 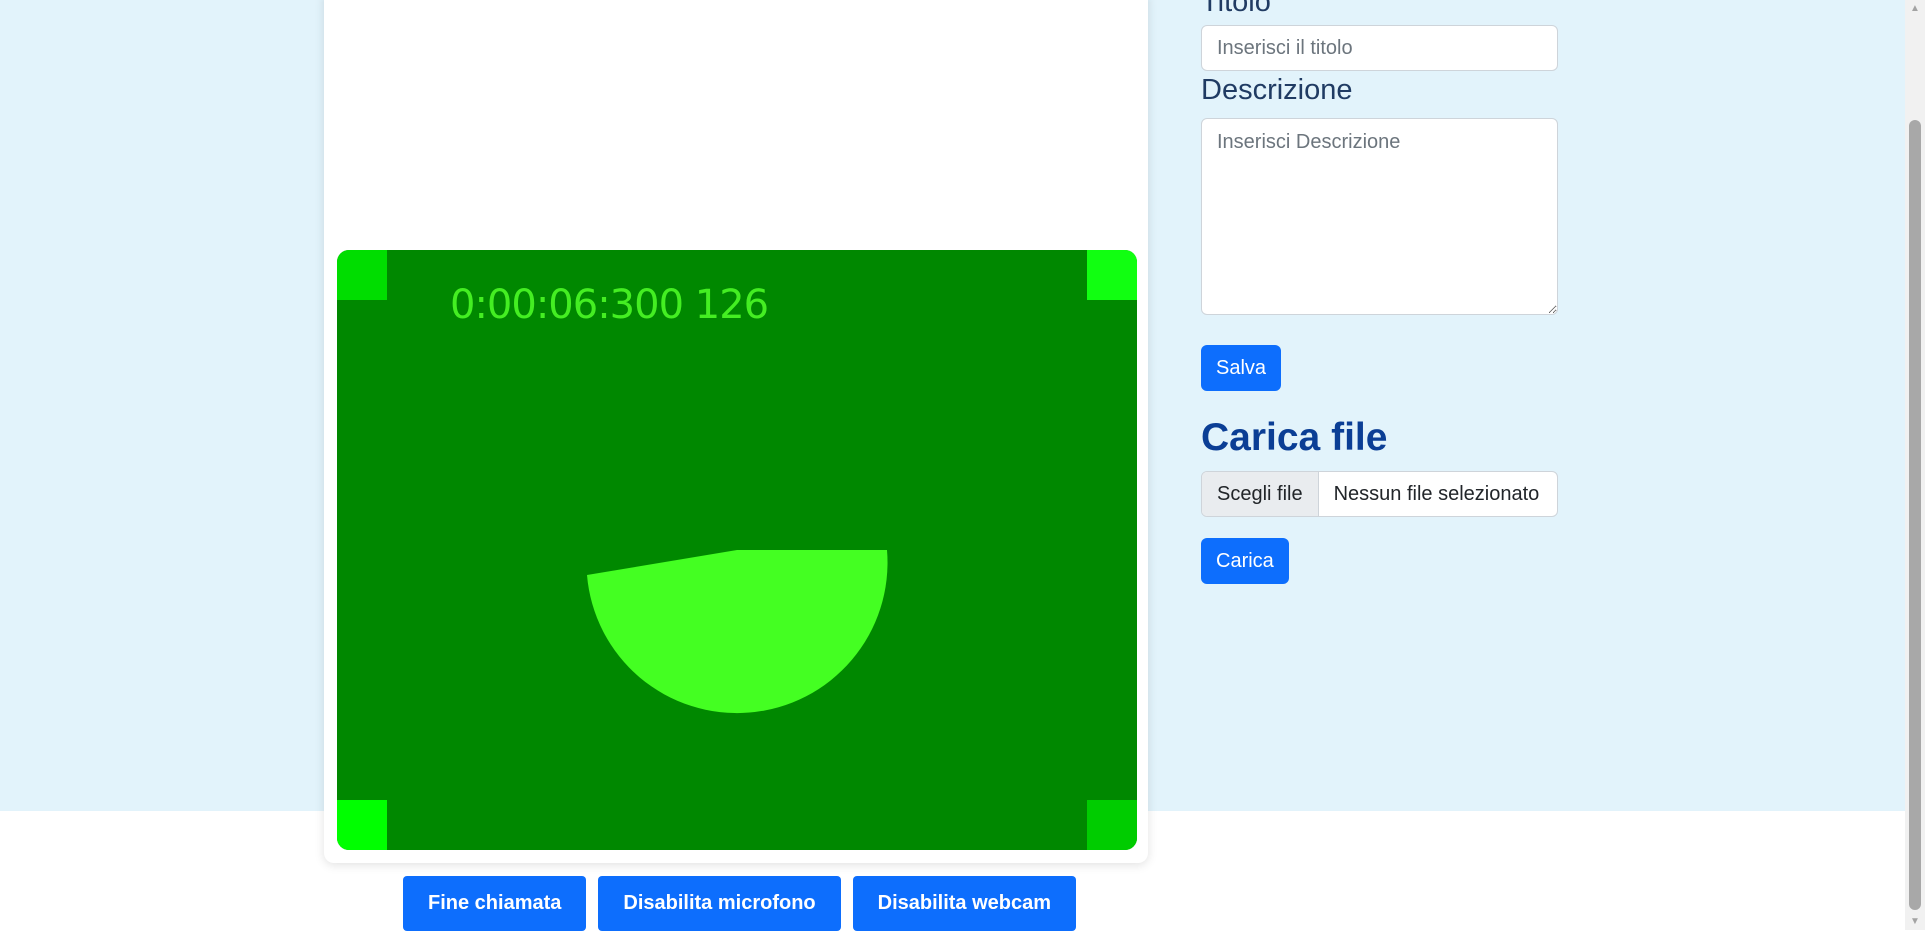 What do you see at coordinates (1260, 494) in the screenshot?
I see `choose-file-button: Scegli file` at bounding box center [1260, 494].